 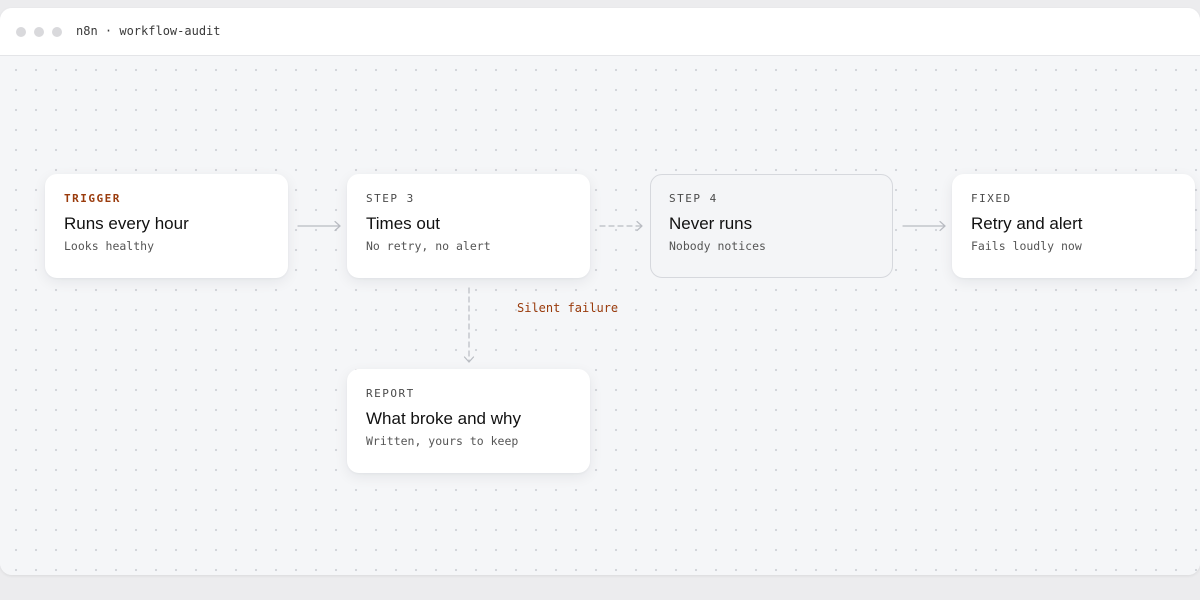 I want to click on connector-step3-to-step4, so click(x=621, y=226).